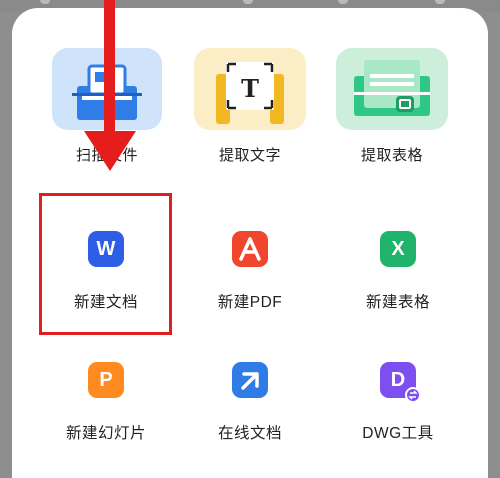 The height and width of the screenshot is (478, 500). What do you see at coordinates (105, 264) in the screenshot?
I see `highlight-box` at bounding box center [105, 264].